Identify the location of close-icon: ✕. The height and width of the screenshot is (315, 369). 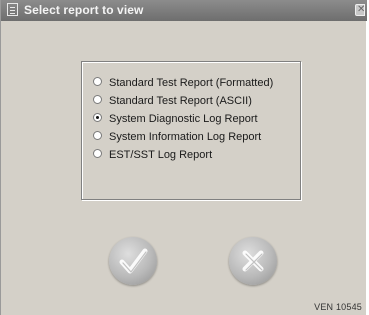
(361, 9).